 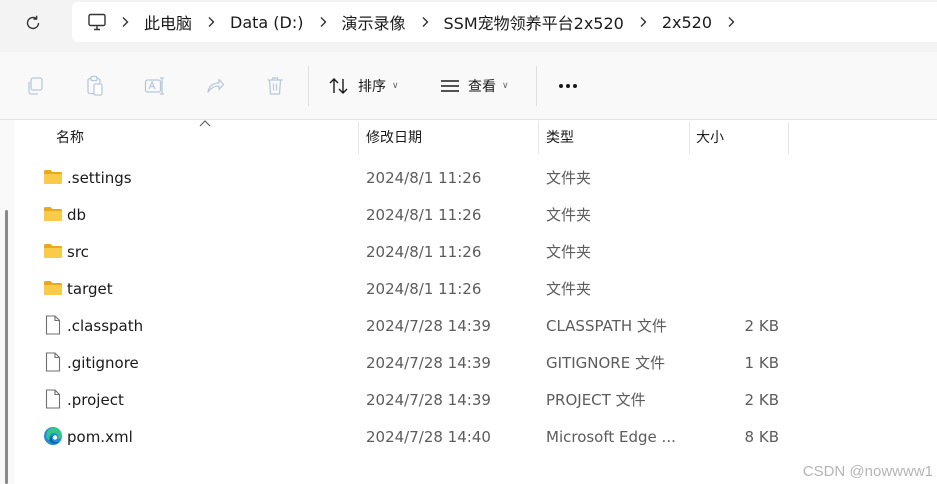 What do you see at coordinates (90, 288) in the screenshot?
I see `file-name: target` at bounding box center [90, 288].